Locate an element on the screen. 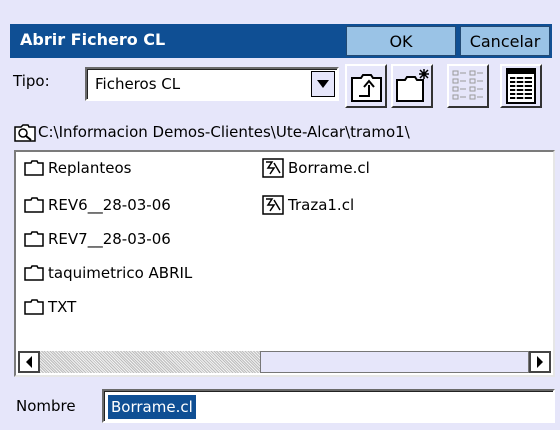 The width and height of the screenshot is (560, 430). folder-item: TXT is located at coordinates (50, 307).